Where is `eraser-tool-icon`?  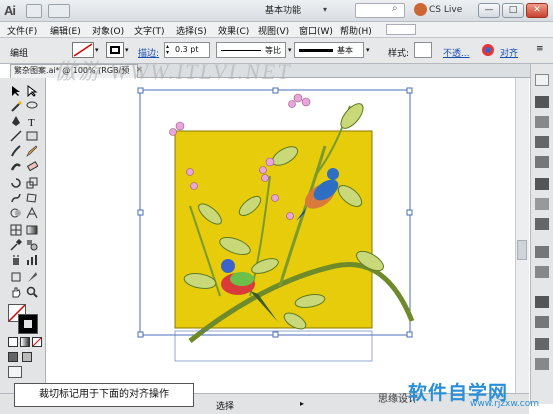 eraser-tool-icon is located at coordinates (33, 166).